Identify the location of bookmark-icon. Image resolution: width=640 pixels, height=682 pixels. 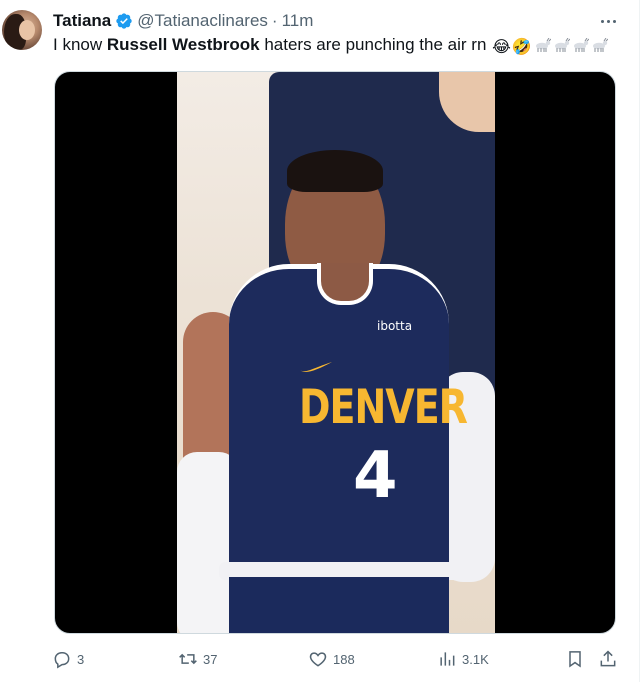
(575, 659).